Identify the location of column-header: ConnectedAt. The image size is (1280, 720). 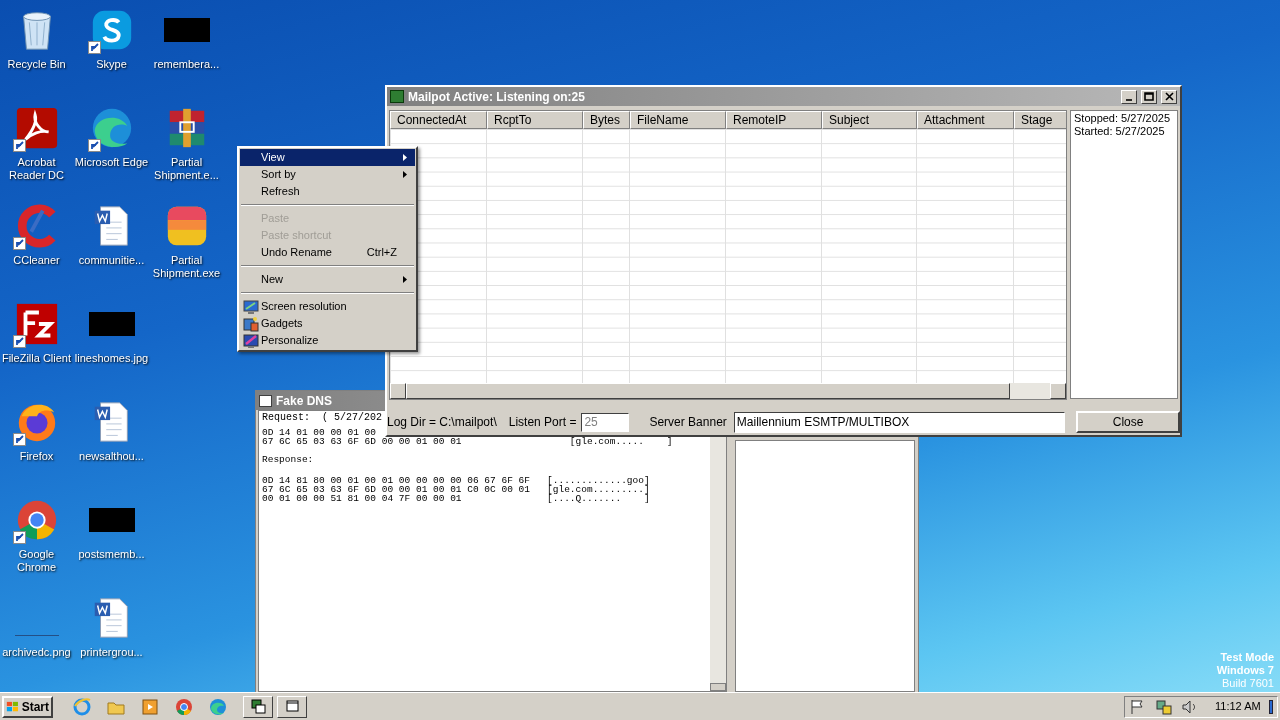
(438, 120).